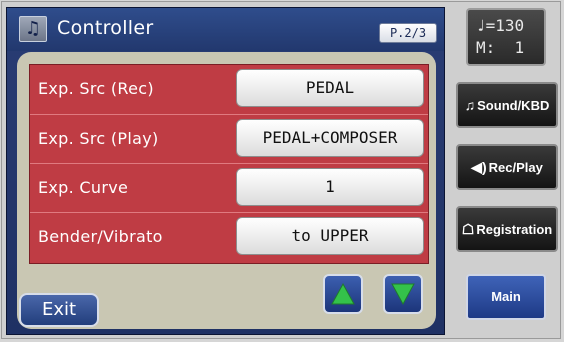  Describe the element at coordinates (59, 310) in the screenshot. I see `exit-button: Exit` at that location.